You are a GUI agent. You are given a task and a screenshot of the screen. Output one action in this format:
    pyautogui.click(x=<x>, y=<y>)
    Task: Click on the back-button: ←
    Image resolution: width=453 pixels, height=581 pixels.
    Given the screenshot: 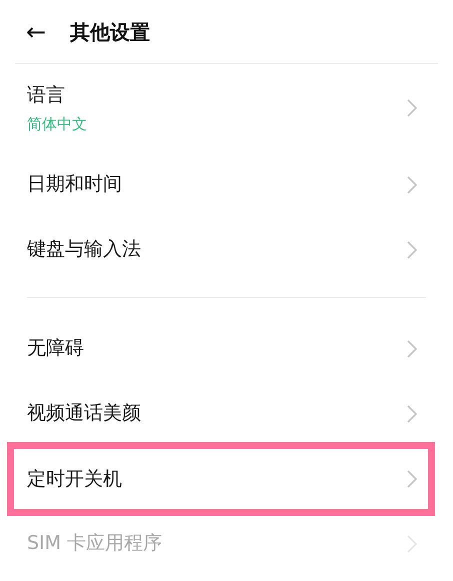 What is the action you would take?
    pyautogui.click(x=36, y=32)
    